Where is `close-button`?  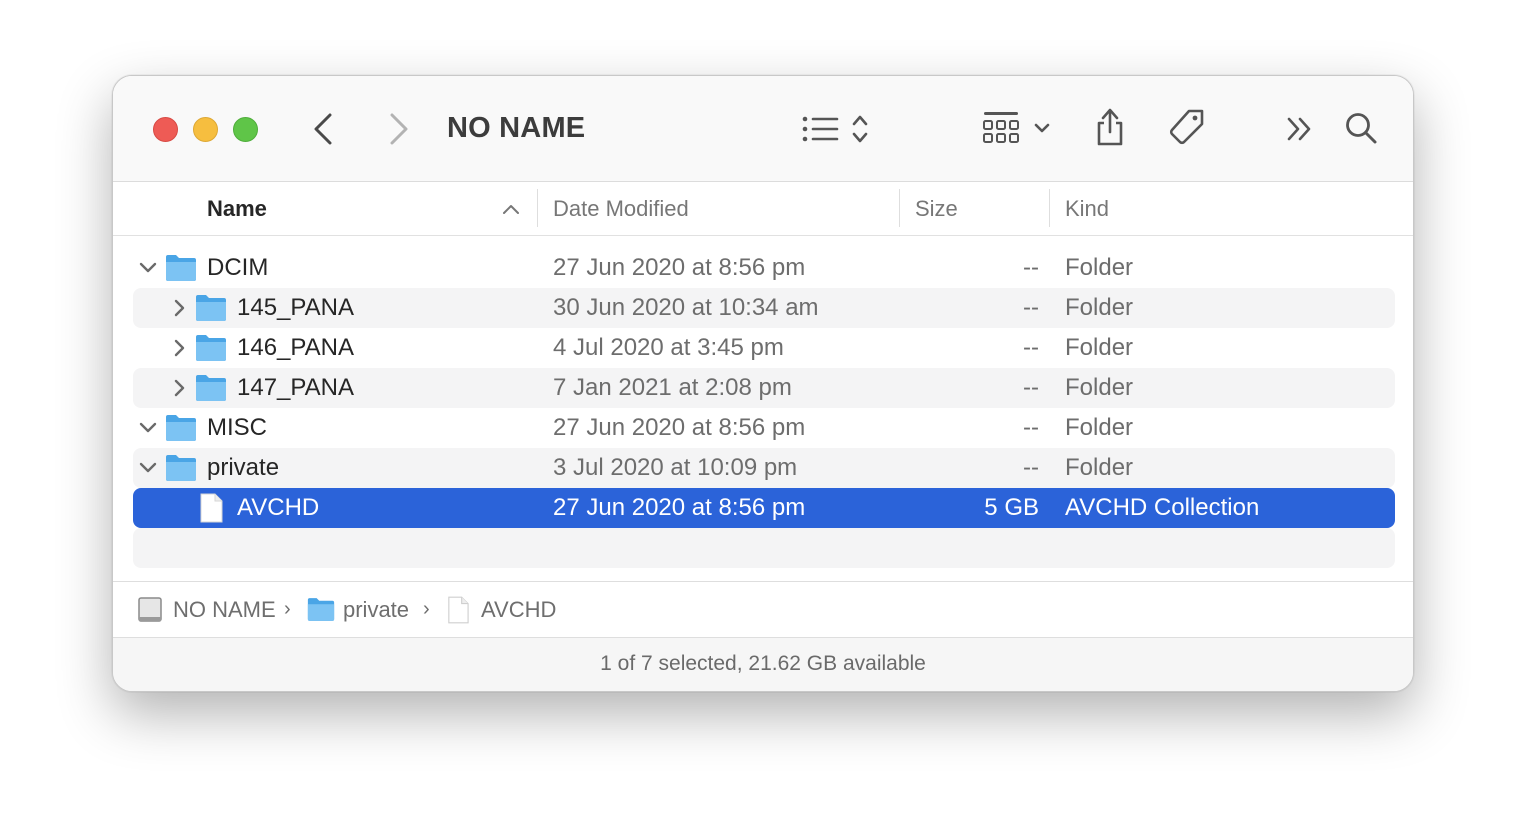
close-button is located at coordinates (165, 129).